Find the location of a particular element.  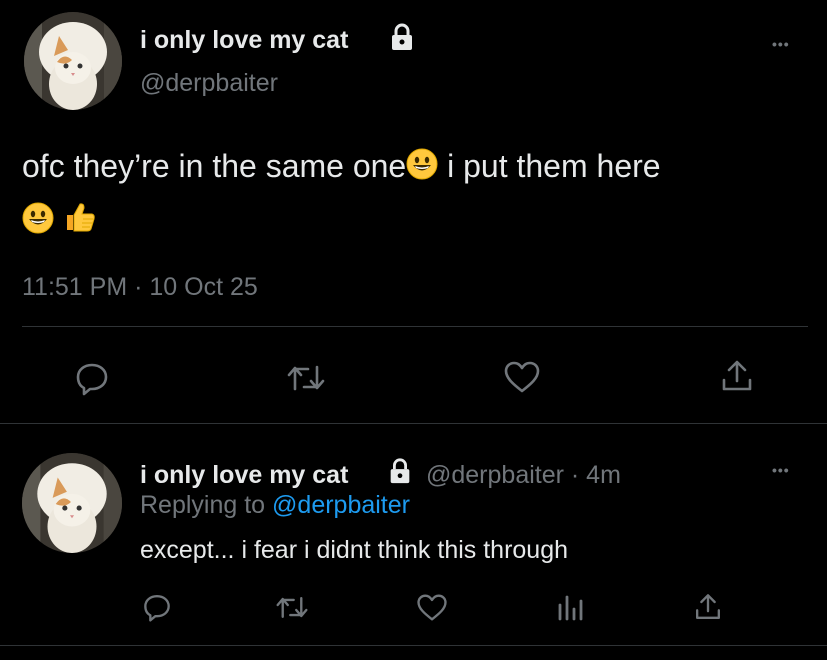

display-name: i only love my cat is located at coordinates (244, 40).